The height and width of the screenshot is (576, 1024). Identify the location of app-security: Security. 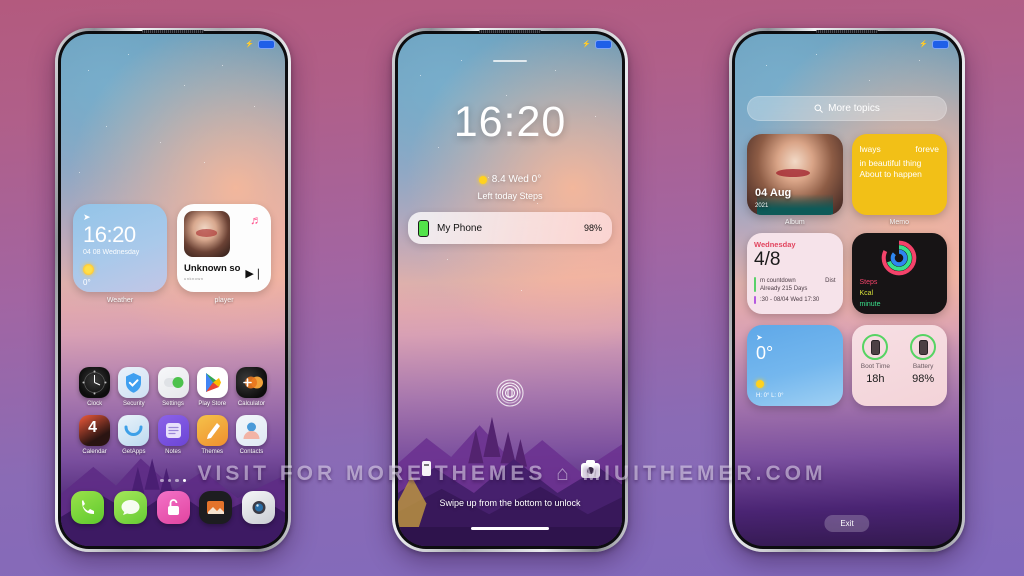
(133, 387).